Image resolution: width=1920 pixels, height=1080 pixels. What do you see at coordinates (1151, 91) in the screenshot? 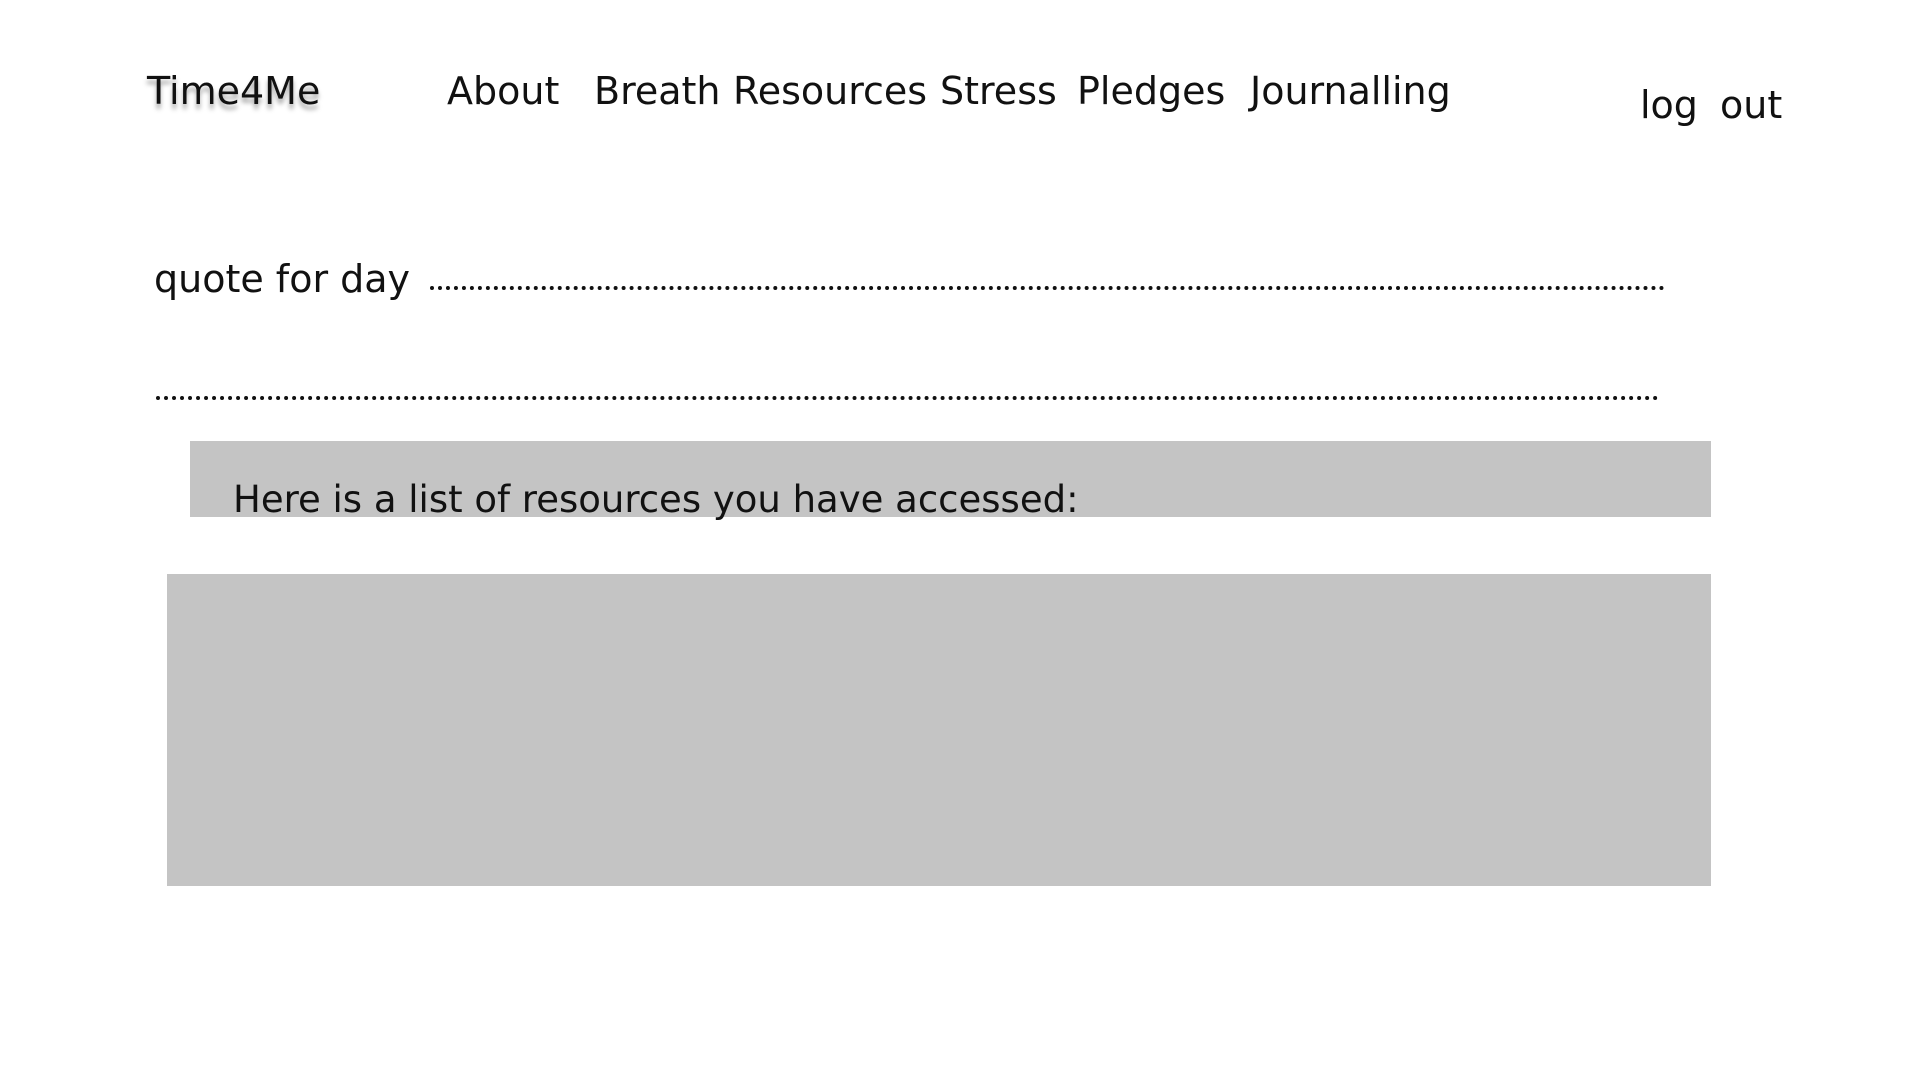
I see `nav-pledges: Pledges` at bounding box center [1151, 91].